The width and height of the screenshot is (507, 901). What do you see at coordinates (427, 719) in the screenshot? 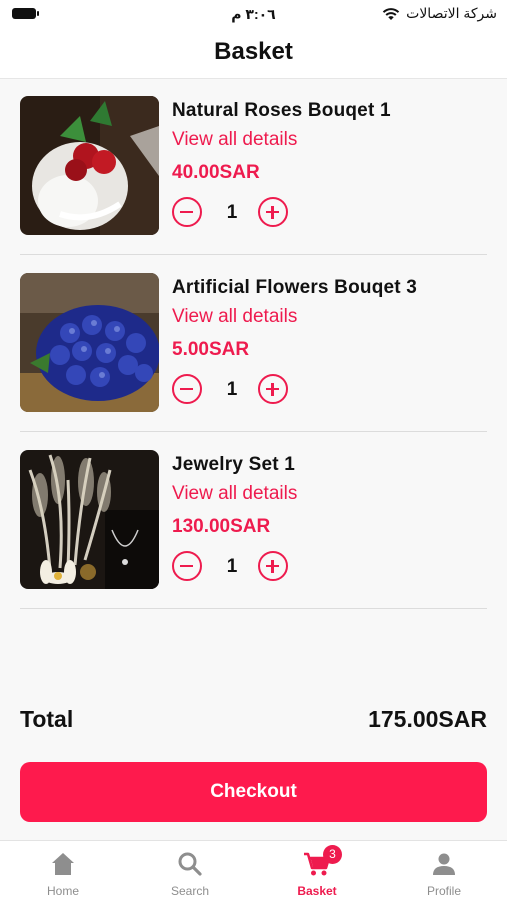
I see `total-value: 175.00SAR` at bounding box center [427, 719].